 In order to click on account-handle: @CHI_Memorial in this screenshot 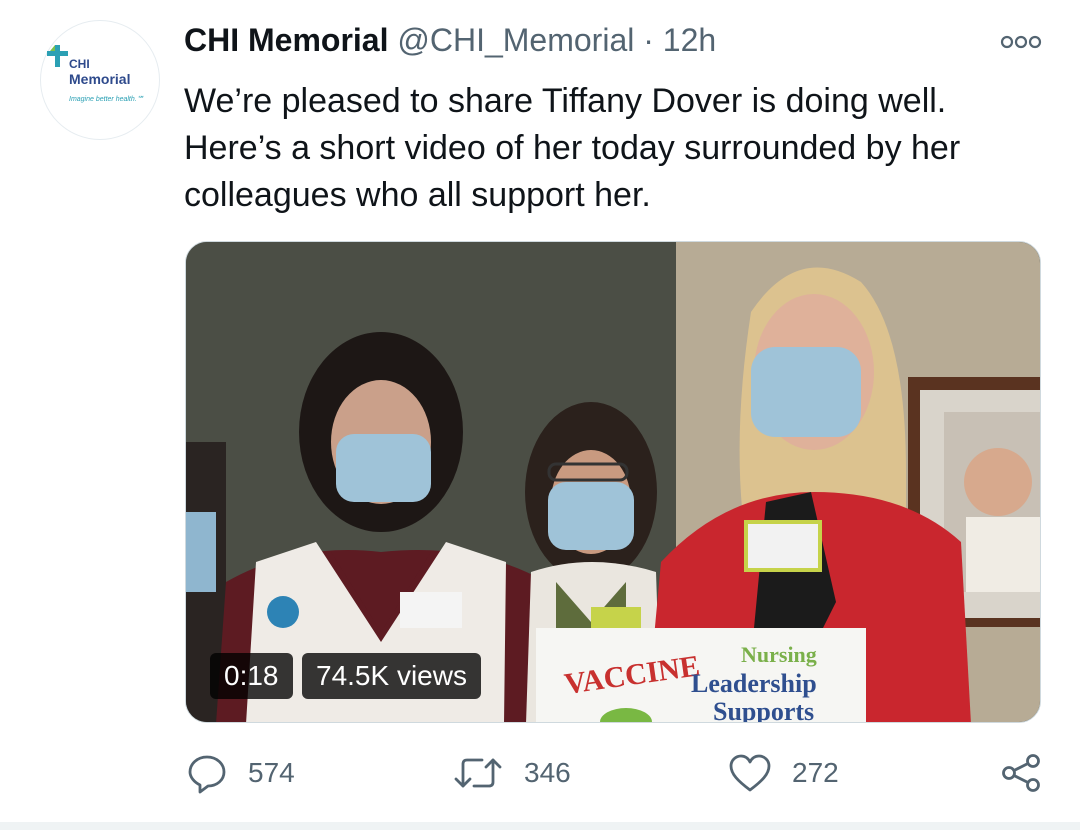, I will do `click(515, 40)`.